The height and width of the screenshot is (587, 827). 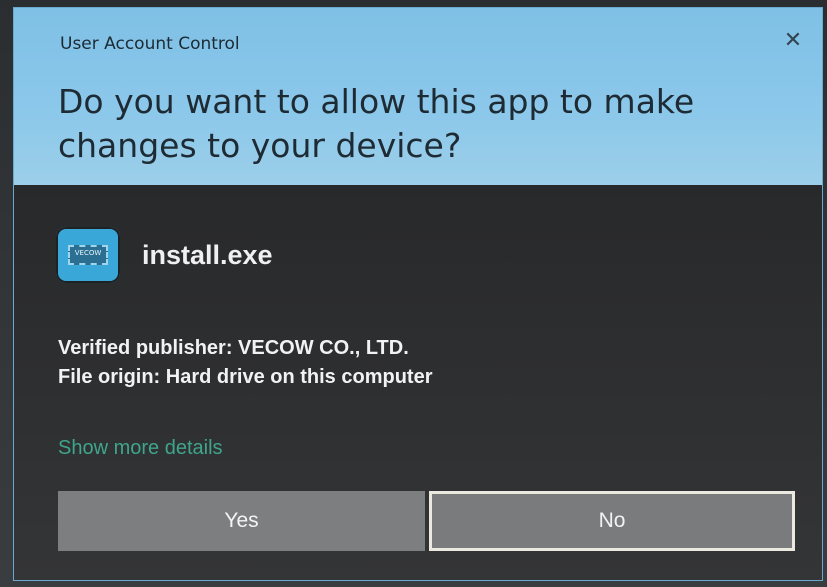 What do you see at coordinates (140, 448) in the screenshot?
I see `show-more-details-link: Show more details` at bounding box center [140, 448].